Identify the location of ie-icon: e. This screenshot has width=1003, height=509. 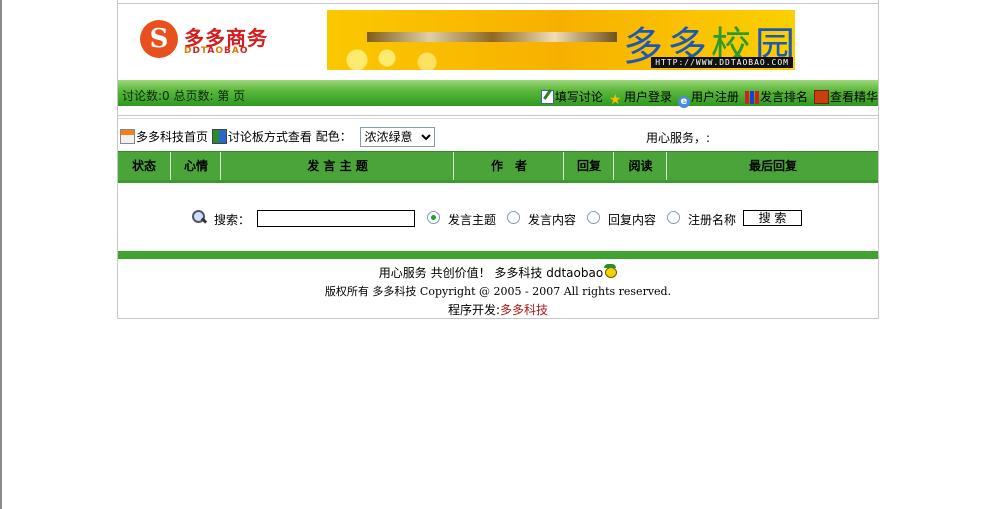
(683, 102).